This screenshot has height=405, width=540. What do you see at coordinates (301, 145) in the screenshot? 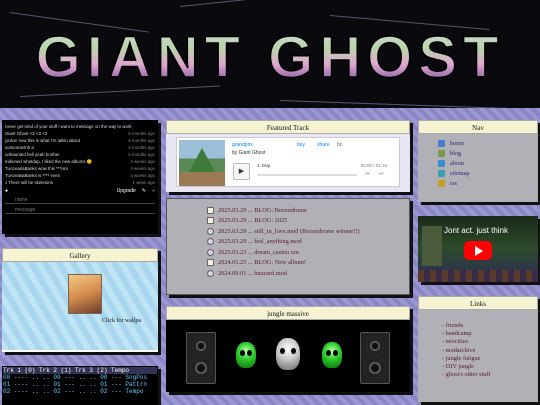
I see `buy-link: buy` at bounding box center [301, 145].